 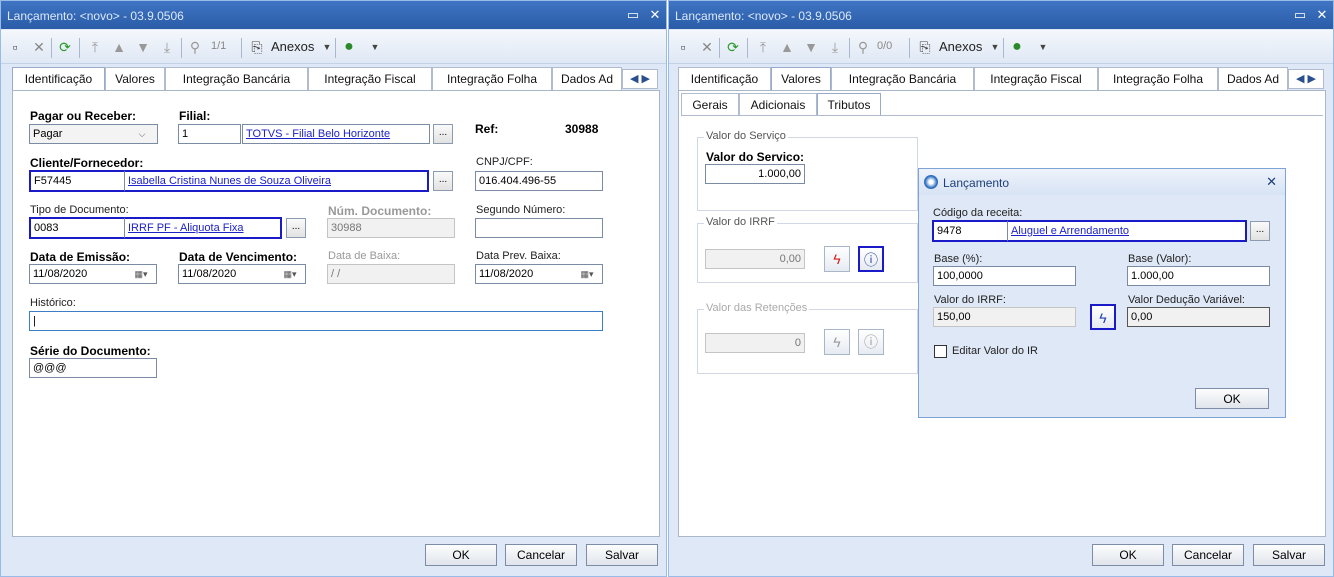 I want to click on pagar-receber-select: Pagar ⌵, so click(x=93, y=134).